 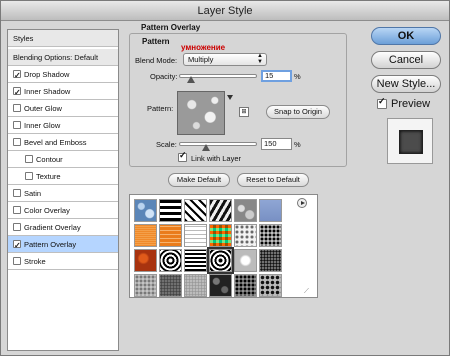 What do you see at coordinates (260, 59) in the screenshot?
I see `chevron-updown-icon: ▲ ▼` at bounding box center [260, 59].